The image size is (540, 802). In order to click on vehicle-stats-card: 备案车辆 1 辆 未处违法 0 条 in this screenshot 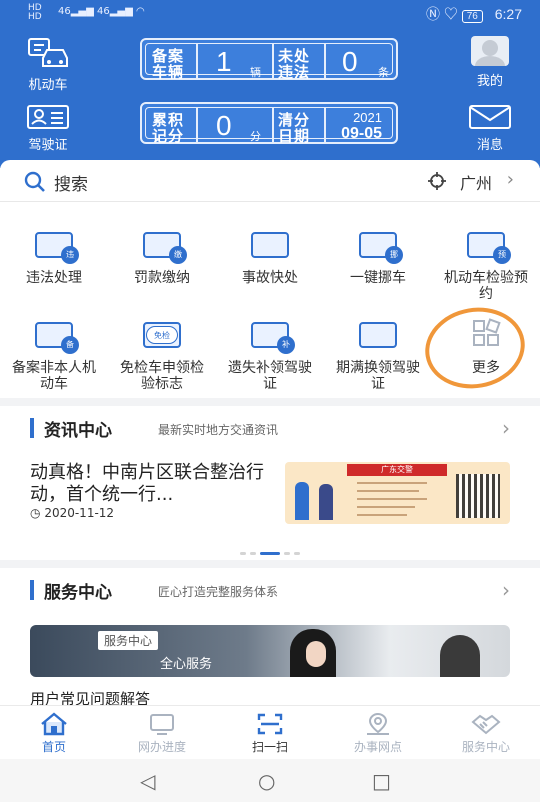, I will do `click(269, 59)`.